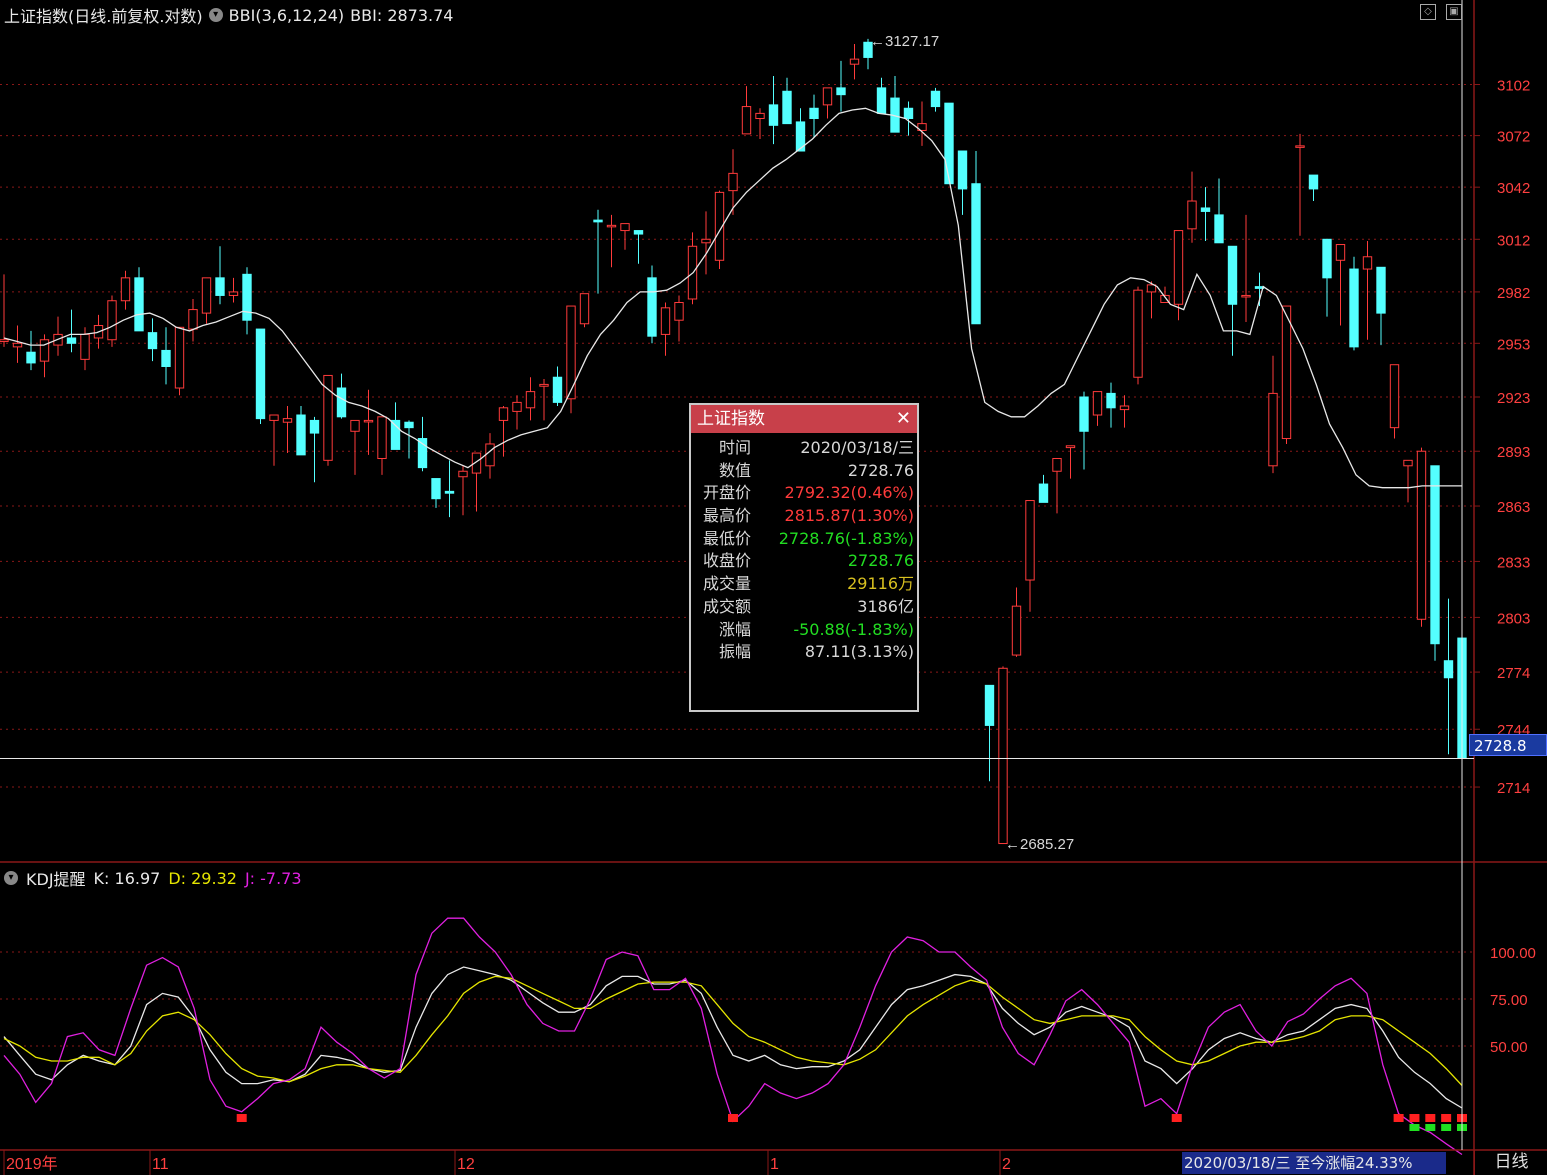 The image size is (1547, 1175). I want to click on indicator-menu-icon: ▾, so click(215, 15).